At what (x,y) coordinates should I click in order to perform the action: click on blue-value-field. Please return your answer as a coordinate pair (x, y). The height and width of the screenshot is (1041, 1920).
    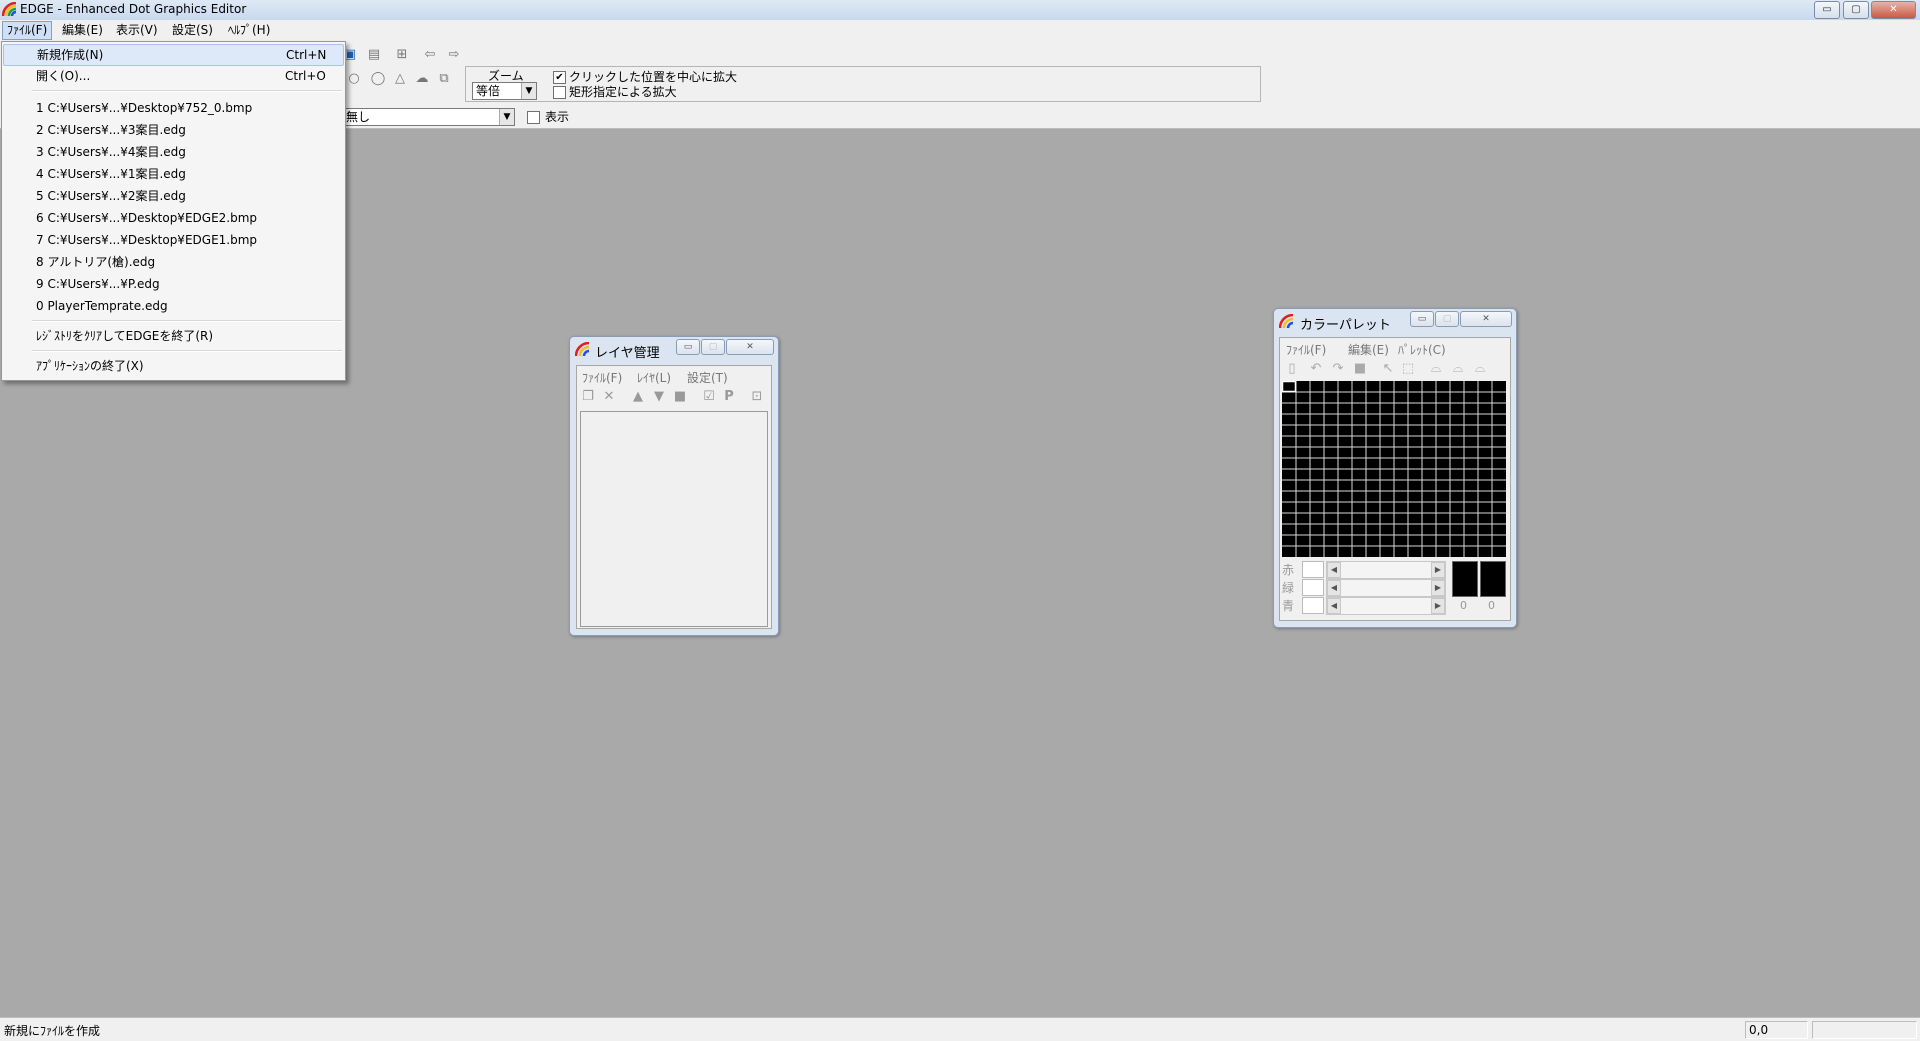
    Looking at the image, I should click on (1313, 605).